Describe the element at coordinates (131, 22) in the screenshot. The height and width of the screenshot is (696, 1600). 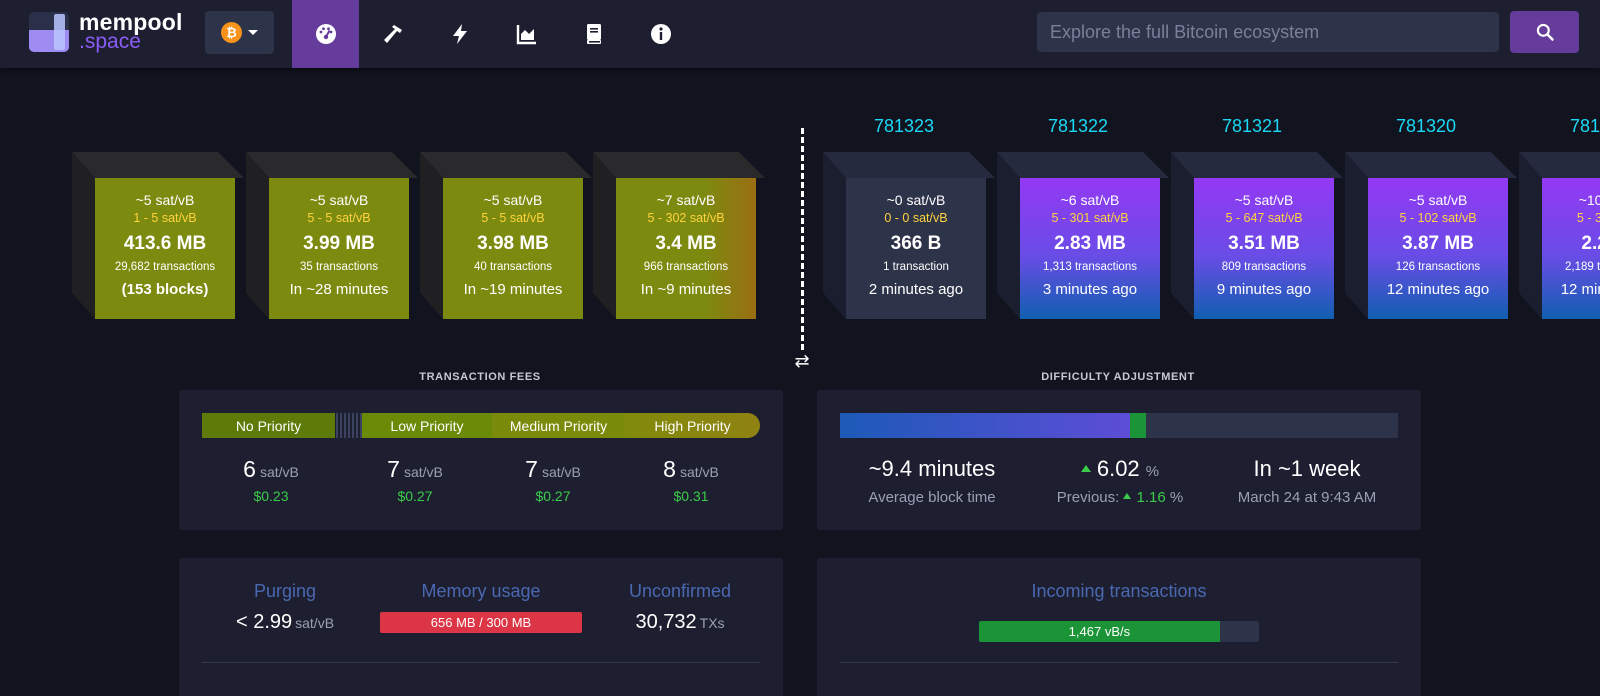
I see `logo-name: mempool` at that location.